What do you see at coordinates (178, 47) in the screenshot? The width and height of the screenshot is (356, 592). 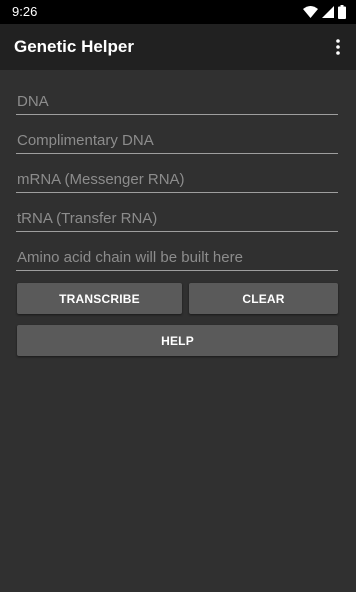 I see `app-bar: Genetic Helper` at bounding box center [178, 47].